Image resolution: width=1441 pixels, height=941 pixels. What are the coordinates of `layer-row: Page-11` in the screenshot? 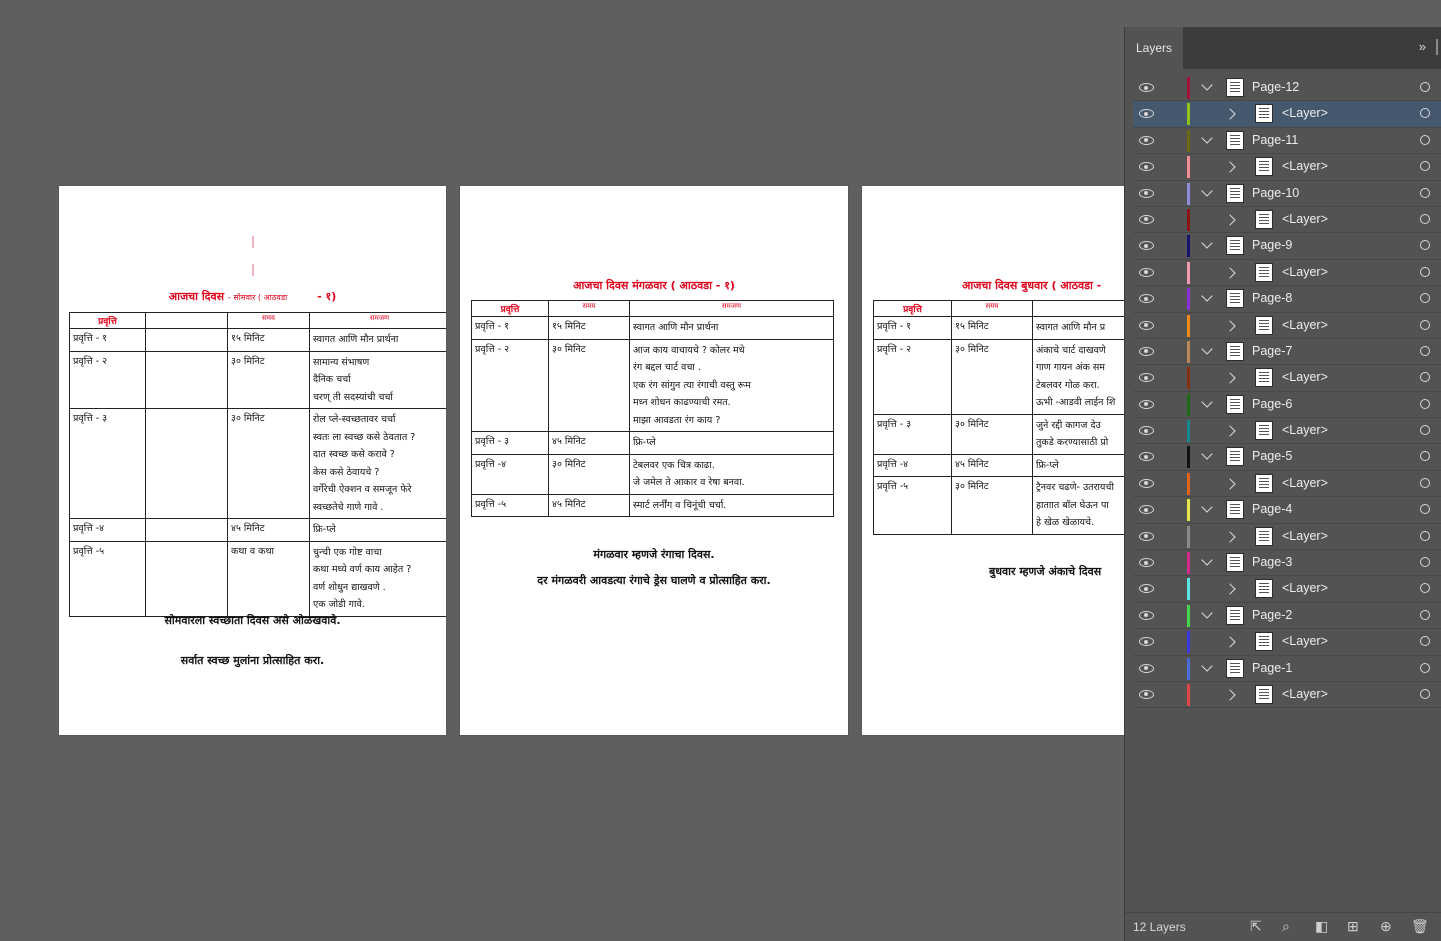 It's located at (1287, 141).